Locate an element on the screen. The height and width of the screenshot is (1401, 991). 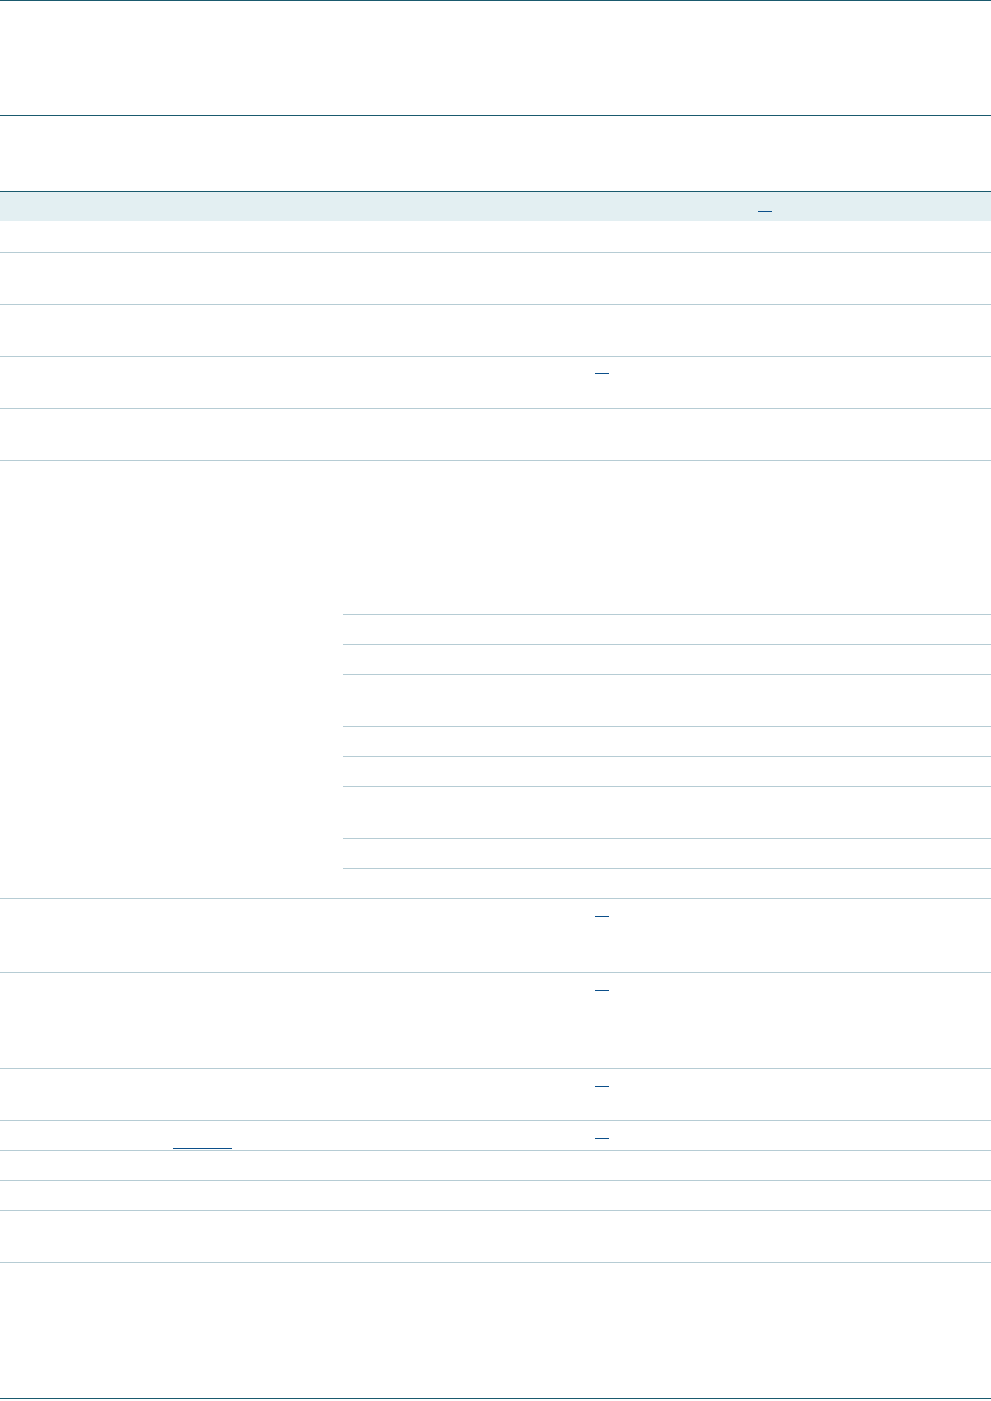
table-bottom-rule is located at coordinates (495, 1398).